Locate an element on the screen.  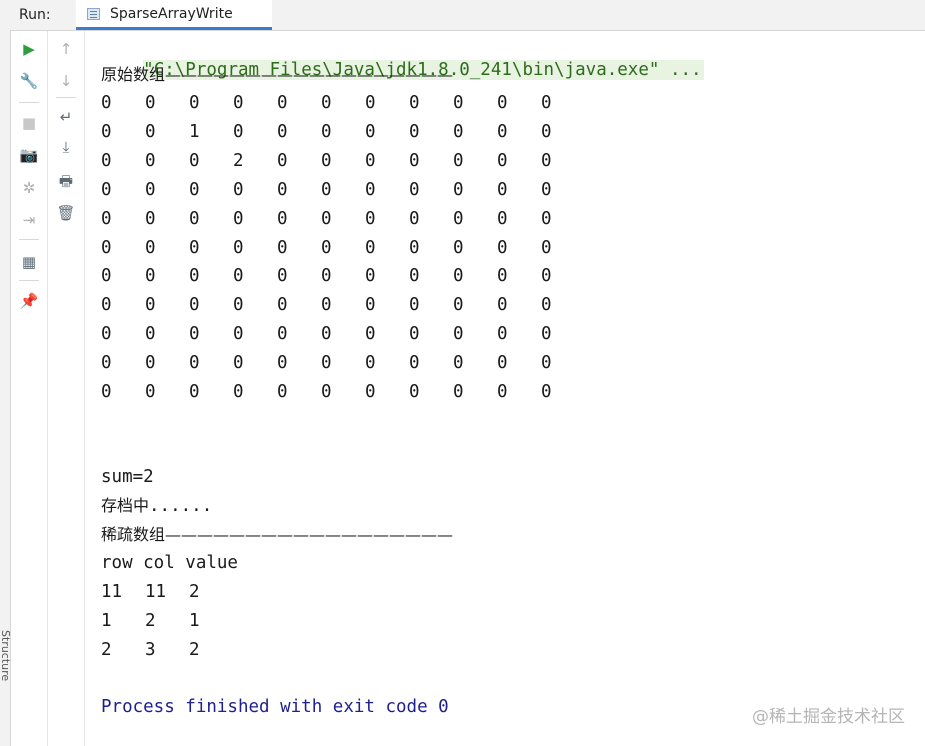
array-row: 0 0 0 2 0 0 0 0 0 0 0 is located at coordinates (343, 161).